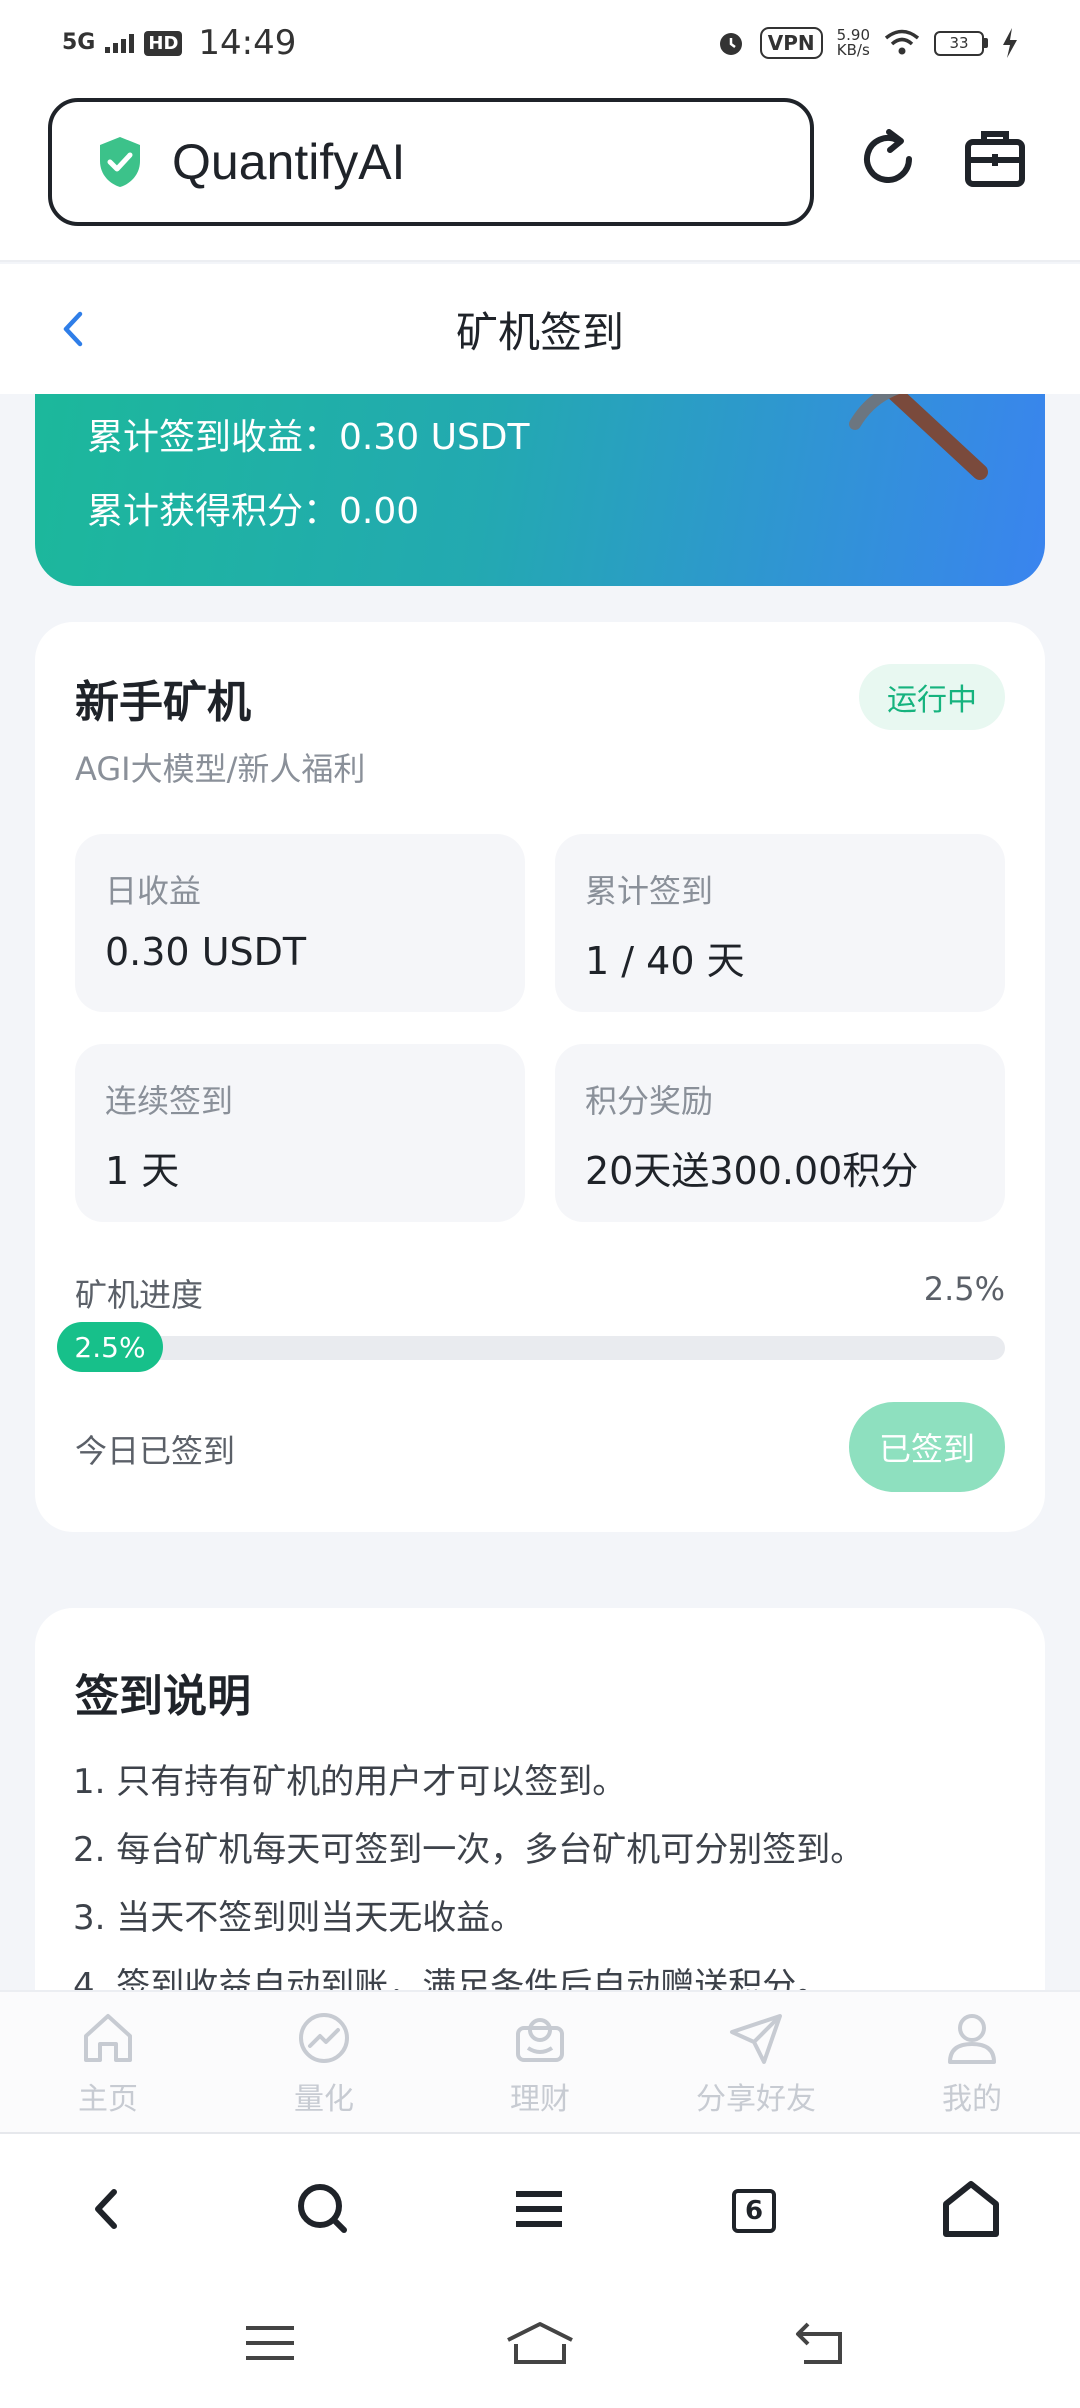 This screenshot has width=1080, height=2408. Describe the element at coordinates (469, 1850) in the screenshot. I see `rule-item: 2. 每台矿机每天可签到一次，多台矿机可分别签到。` at that location.